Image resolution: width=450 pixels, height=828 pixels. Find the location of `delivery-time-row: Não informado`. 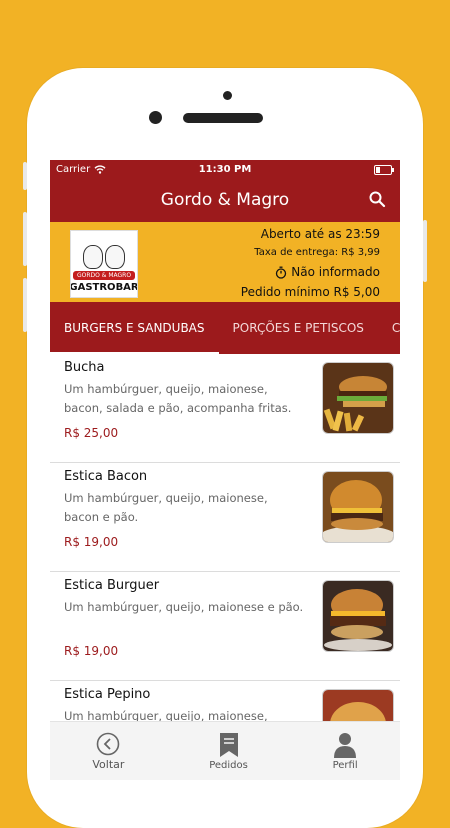

delivery-time-row: Não informado is located at coordinates (310, 272).